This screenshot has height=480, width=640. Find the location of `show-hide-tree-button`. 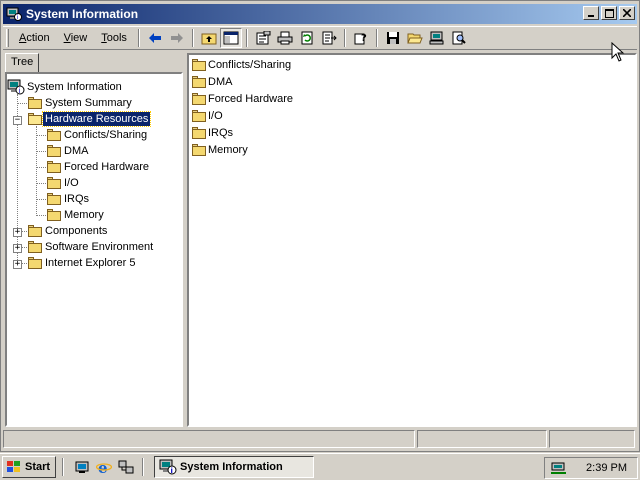

show-hide-tree-button is located at coordinates (230, 38).